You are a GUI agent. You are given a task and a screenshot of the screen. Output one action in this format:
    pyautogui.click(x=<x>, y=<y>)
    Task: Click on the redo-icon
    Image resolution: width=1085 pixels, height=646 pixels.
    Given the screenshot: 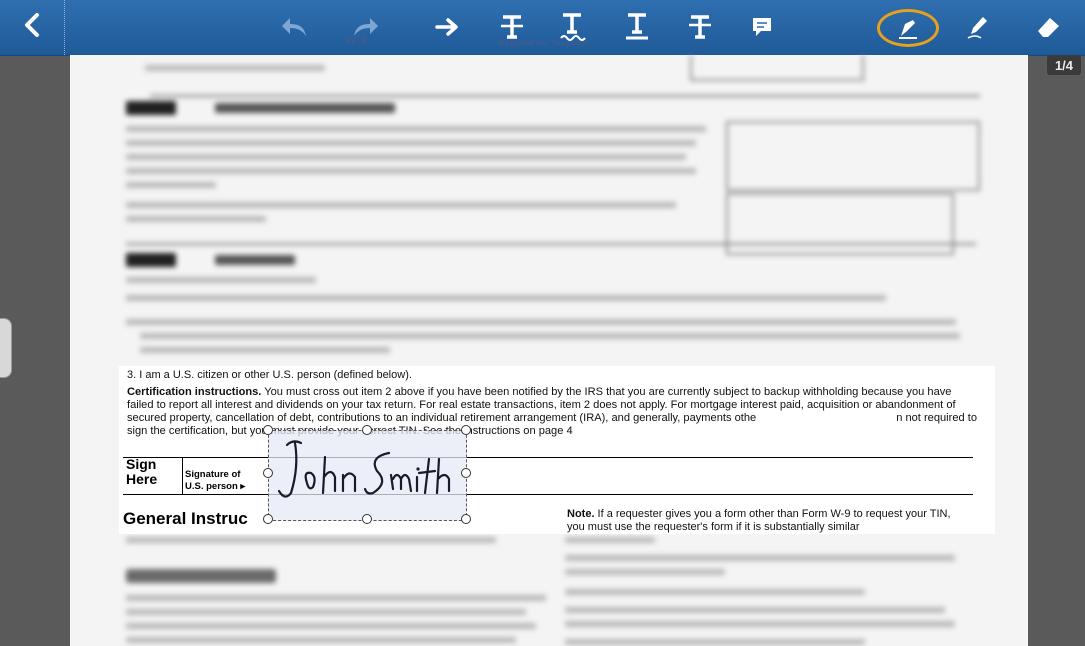 What is the action you would take?
    pyautogui.click(x=365, y=27)
    